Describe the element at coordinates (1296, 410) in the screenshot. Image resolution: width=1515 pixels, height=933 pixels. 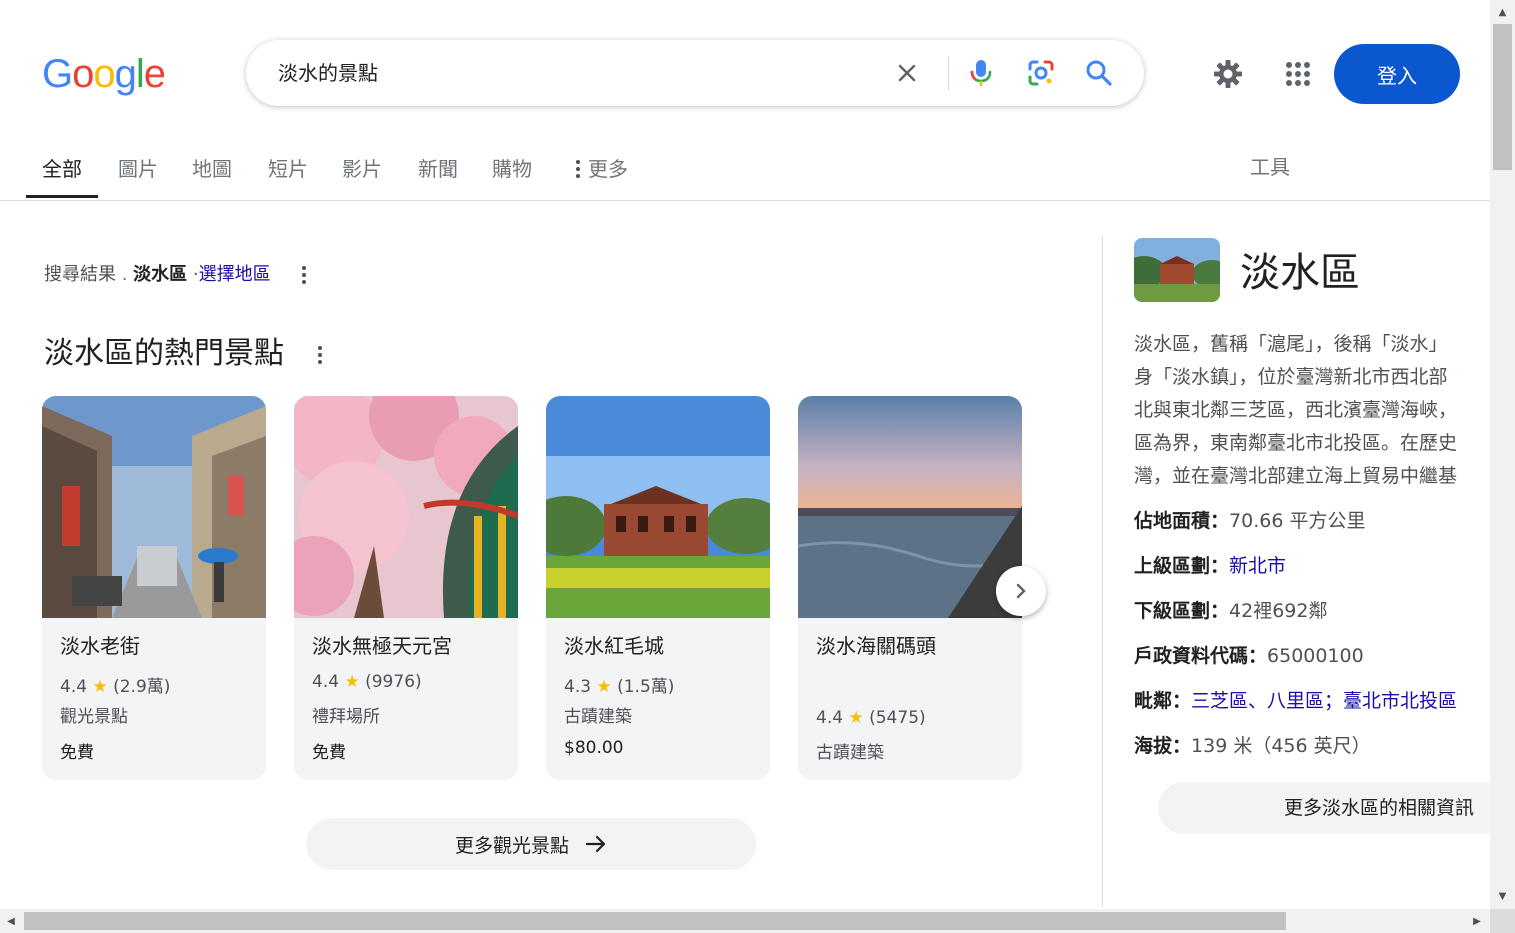
I see `description-line: 北與東北鄰三芝區，西北濱臺灣海峽，` at that location.